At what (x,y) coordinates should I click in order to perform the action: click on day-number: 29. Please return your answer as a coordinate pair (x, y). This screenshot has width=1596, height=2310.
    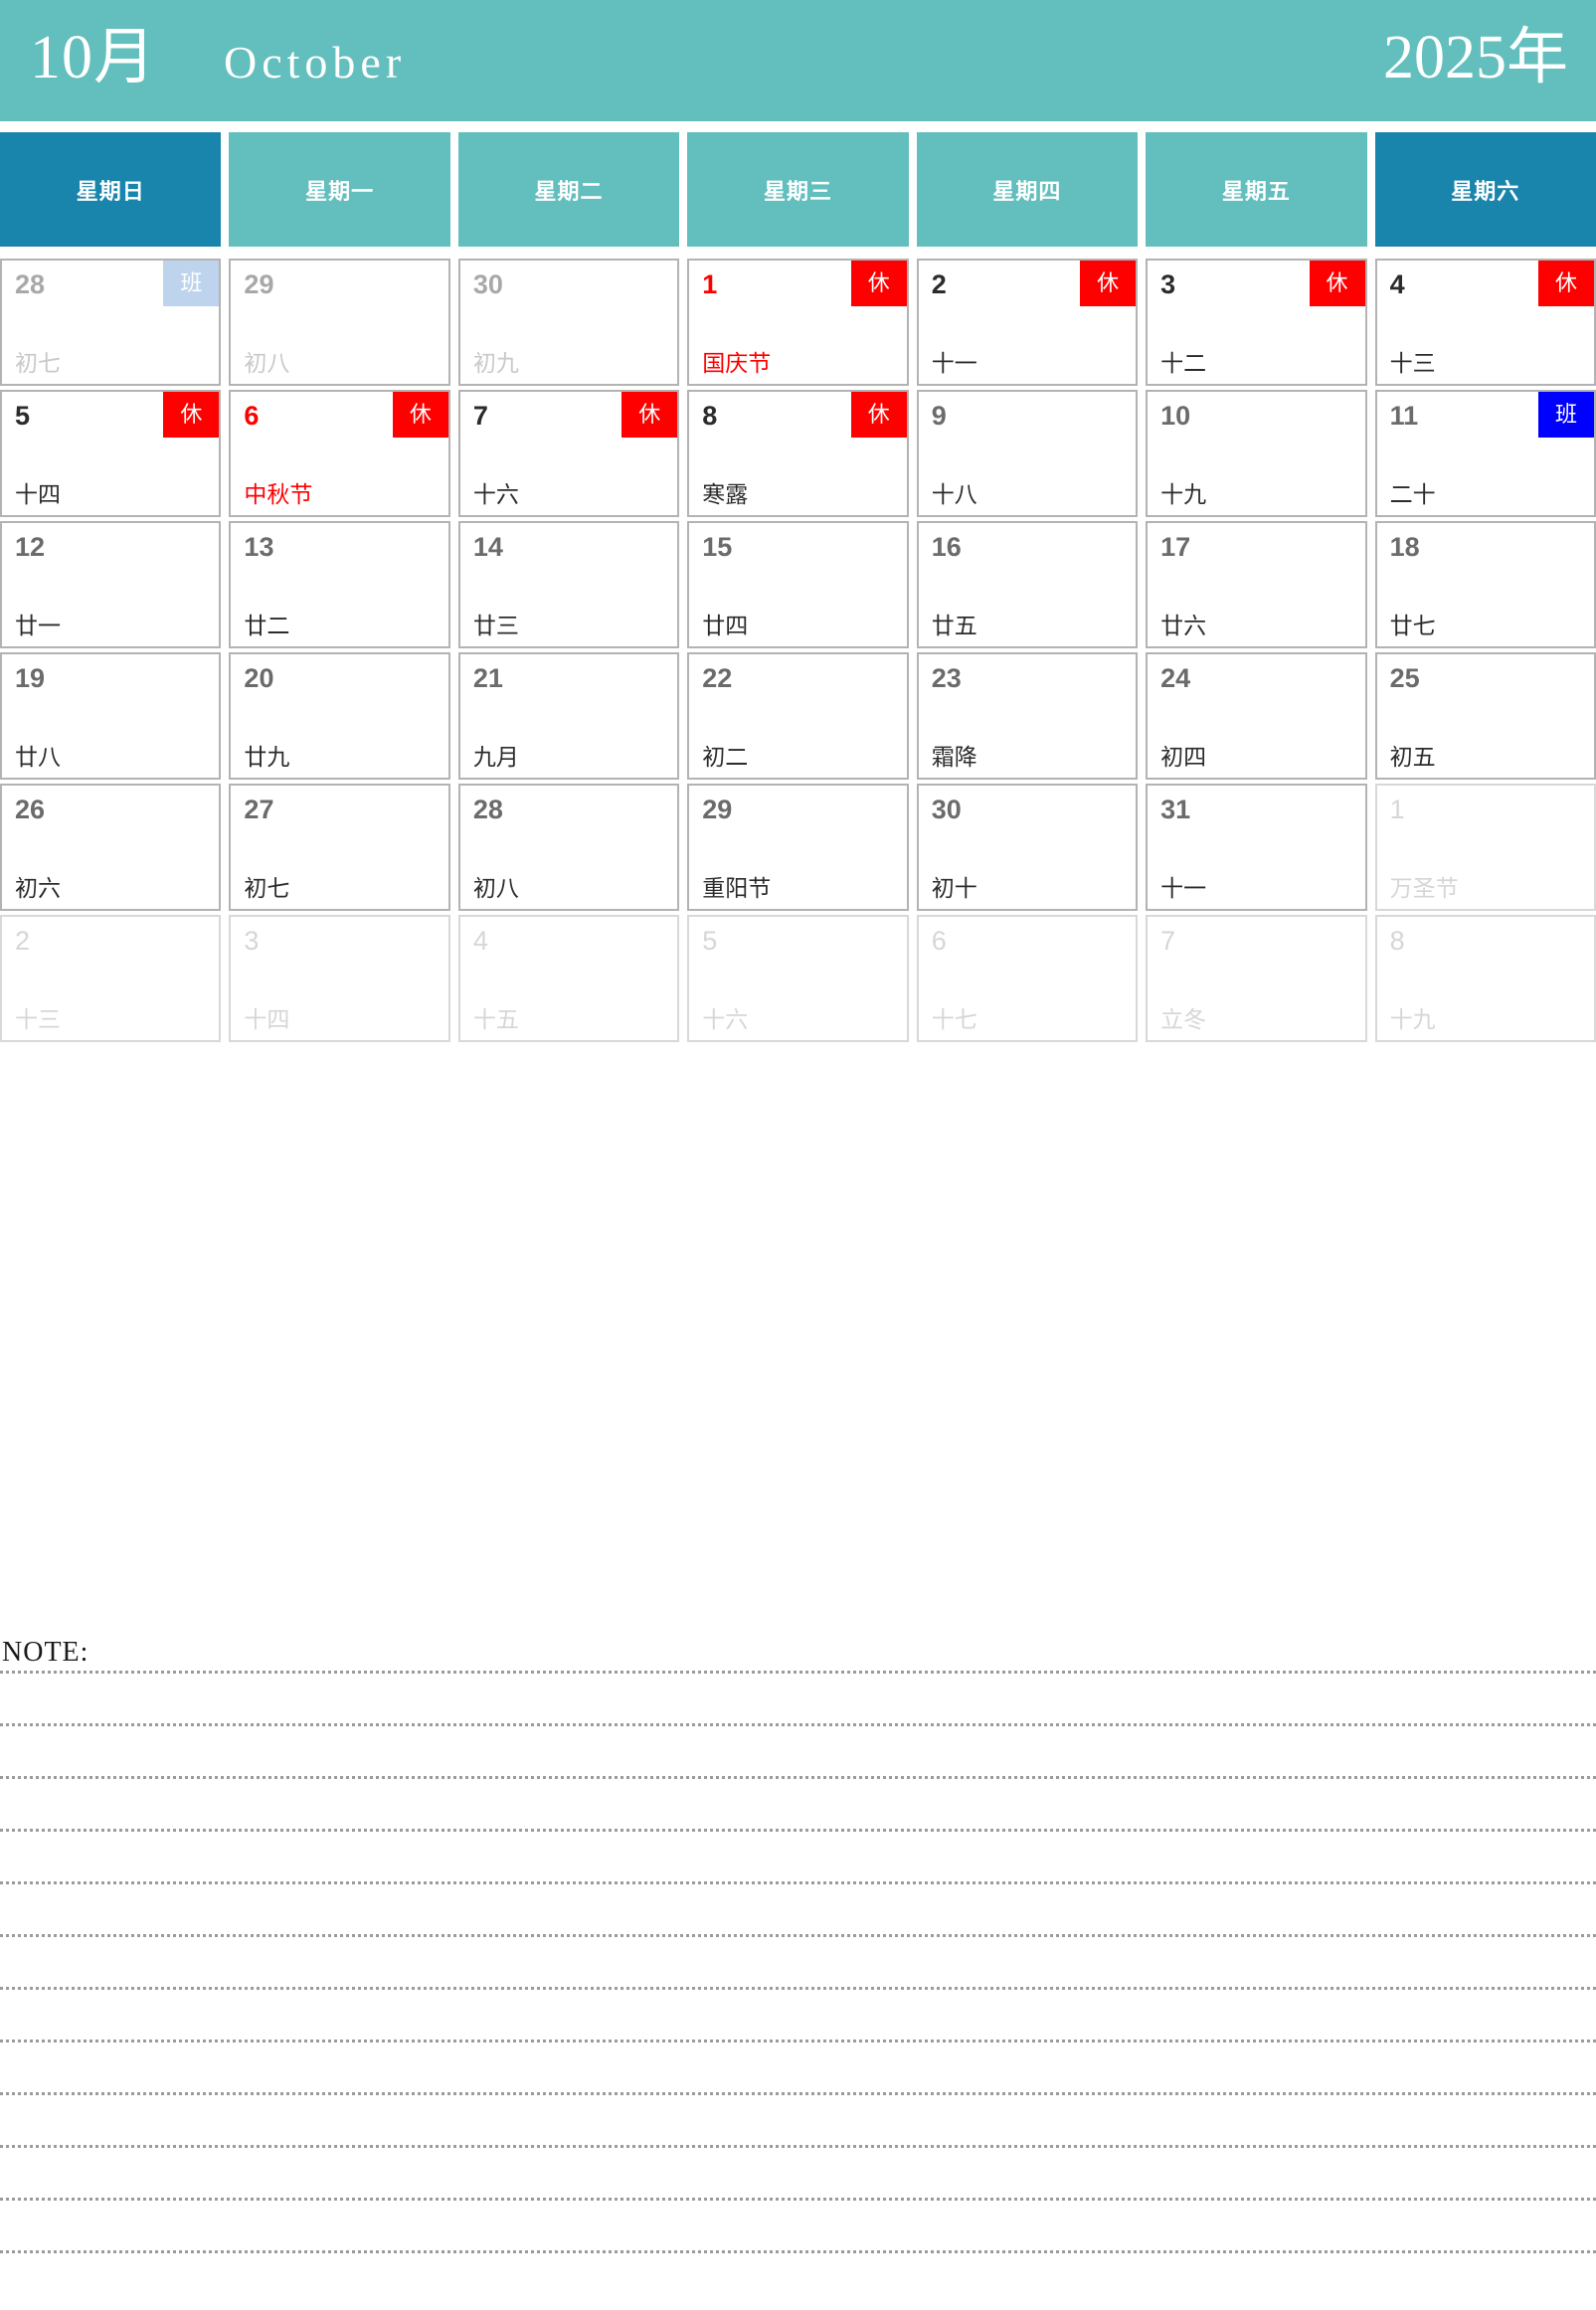
    Looking at the image, I should click on (718, 809).